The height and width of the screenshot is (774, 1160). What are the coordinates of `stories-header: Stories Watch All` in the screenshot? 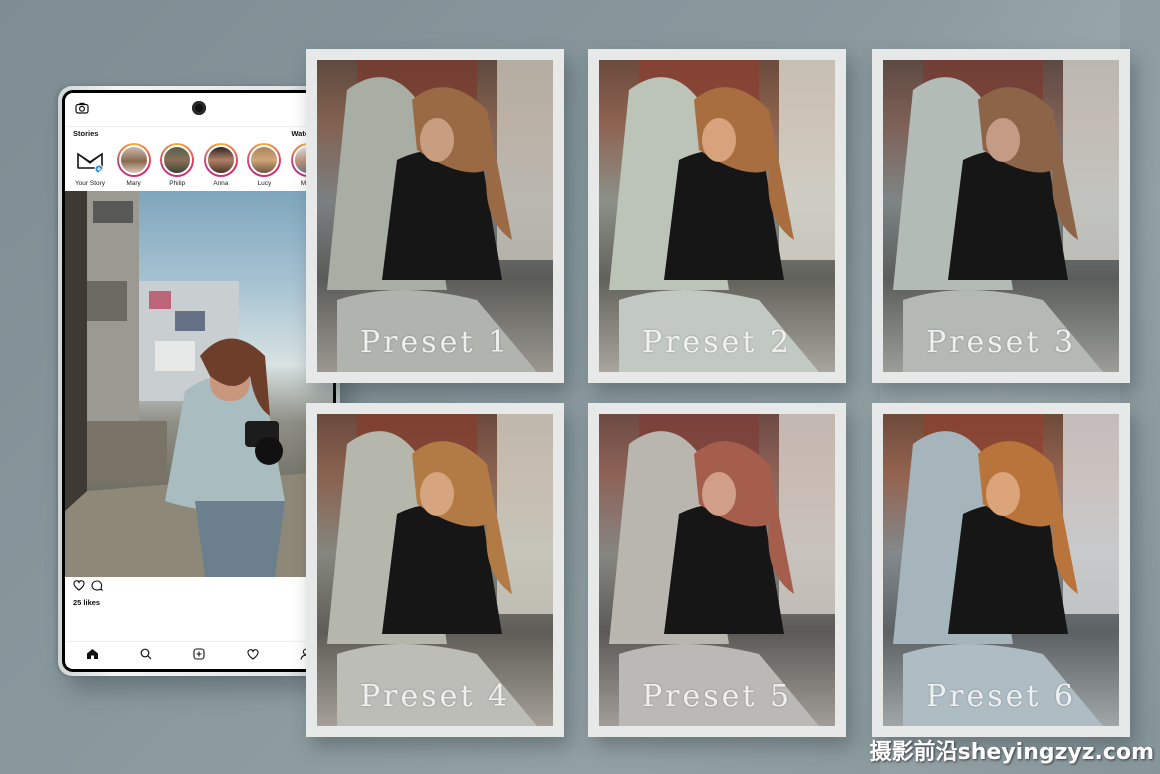 It's located at (199, 136).